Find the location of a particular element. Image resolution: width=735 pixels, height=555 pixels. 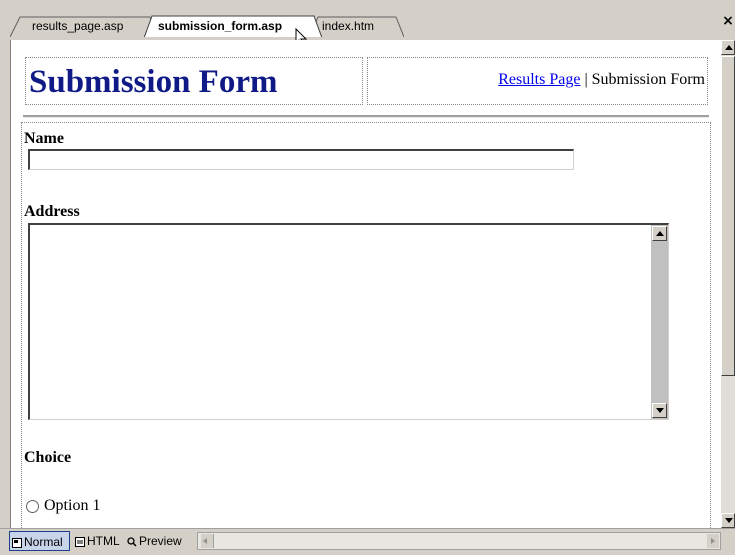

close-icon: × is located at coordinates (728, 21).